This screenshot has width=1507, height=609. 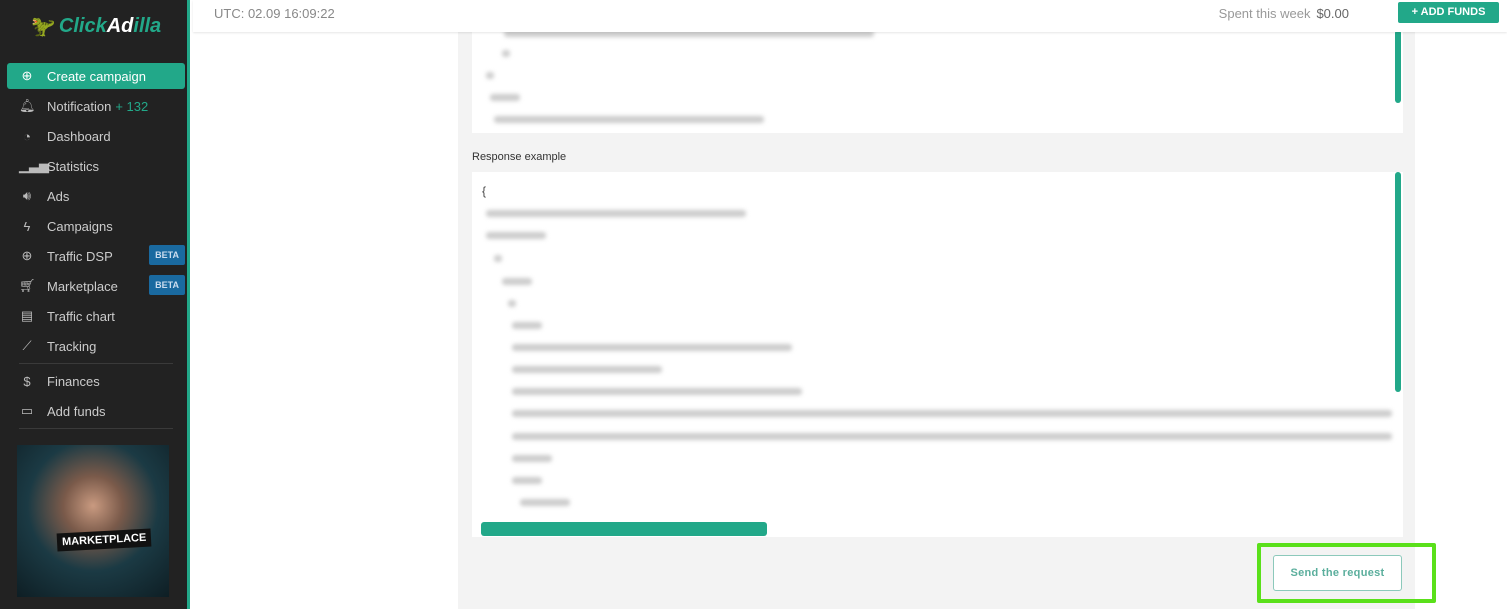 What do you see at coordinates (96, 196) in the screenshot?
I see `sidebar-item-ads: 🔊︎ Ads` at bounding box center [96, 196].